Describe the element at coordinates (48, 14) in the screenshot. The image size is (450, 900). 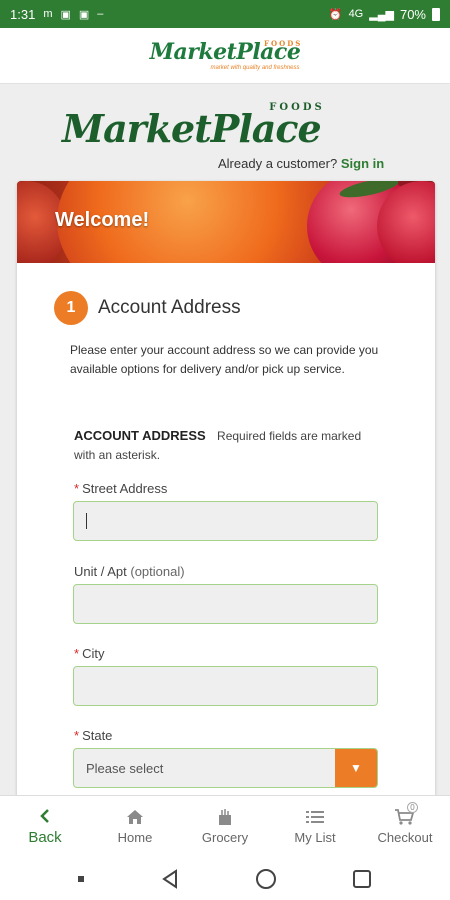
I see `mcdonalds-icon: m` at that location.